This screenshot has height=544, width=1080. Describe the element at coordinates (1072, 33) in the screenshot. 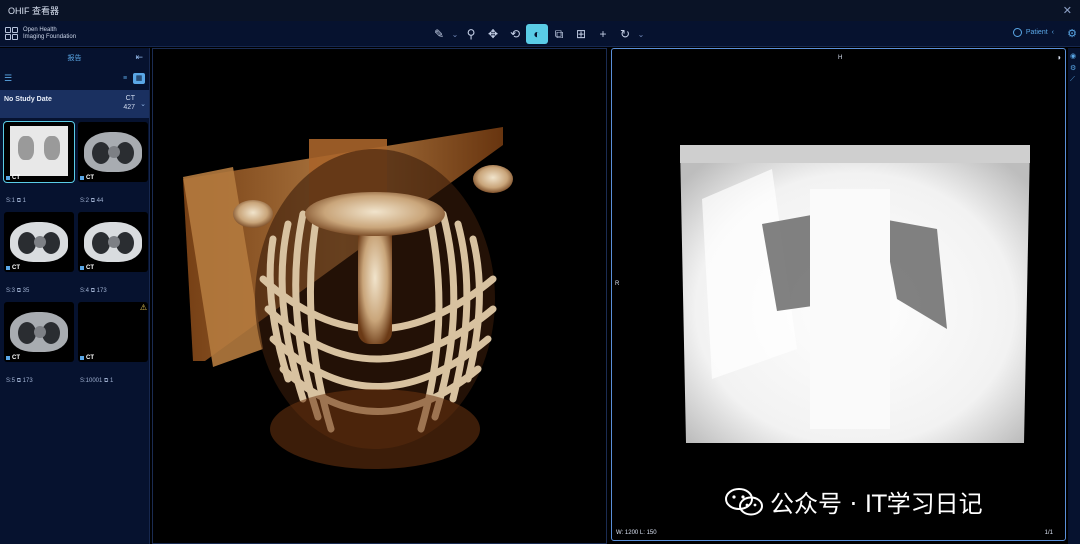

I see `settings-gear-icon: ⚙` at that location.